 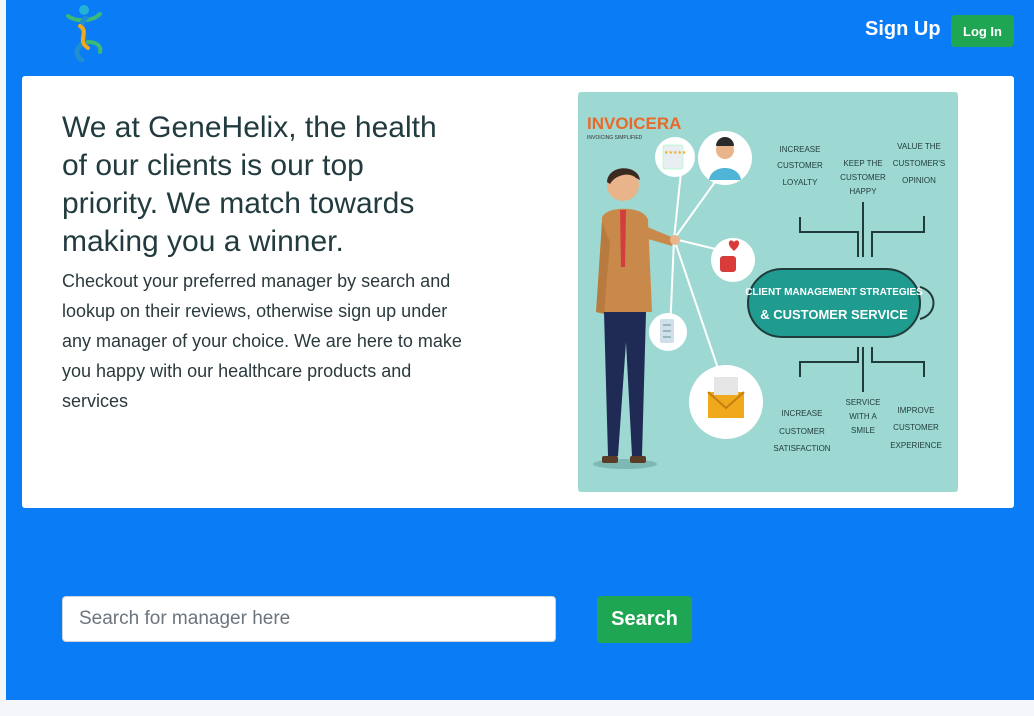 What do you see at coordinates (309, 619) in the screenshot?
I see `manager-search-input` at bounding box center [309, 619].